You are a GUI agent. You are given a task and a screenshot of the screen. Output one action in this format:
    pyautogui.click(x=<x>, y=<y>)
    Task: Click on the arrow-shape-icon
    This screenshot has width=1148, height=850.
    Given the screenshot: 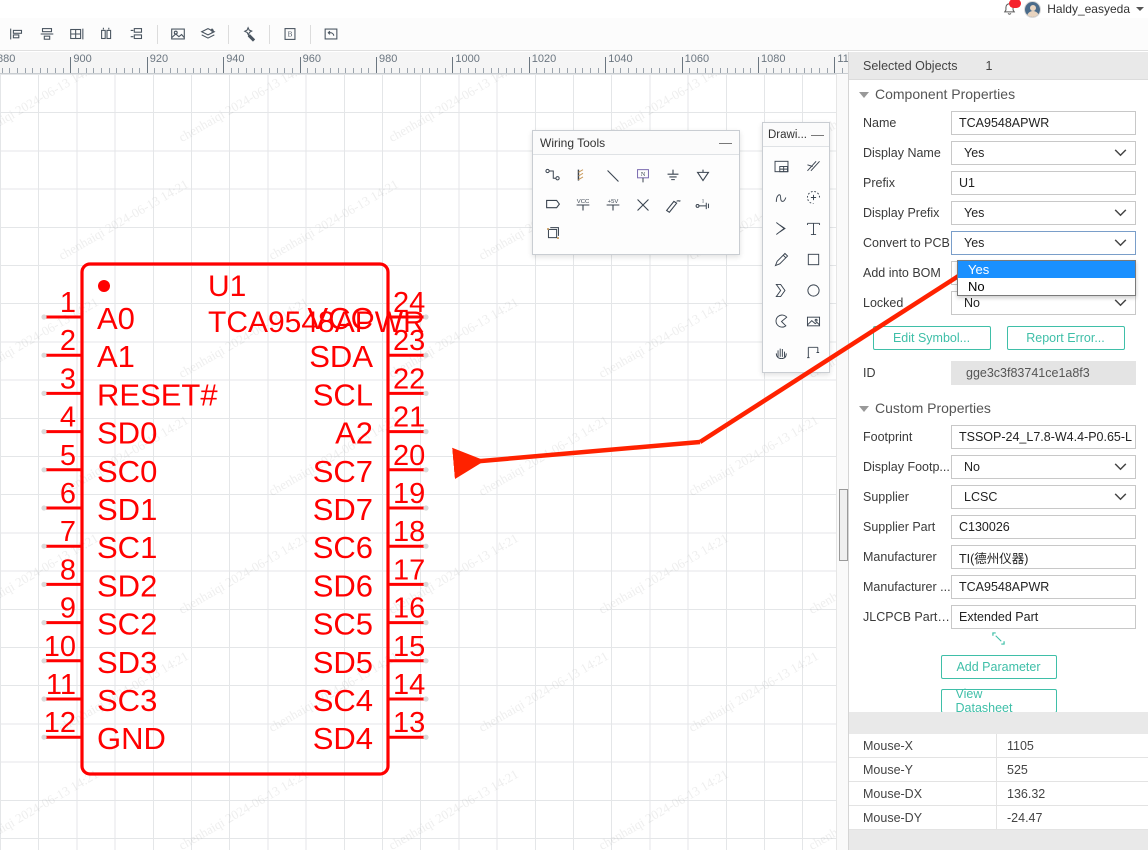 What is the action you would take?
    pyautogui.click(x=781, y=290)
    